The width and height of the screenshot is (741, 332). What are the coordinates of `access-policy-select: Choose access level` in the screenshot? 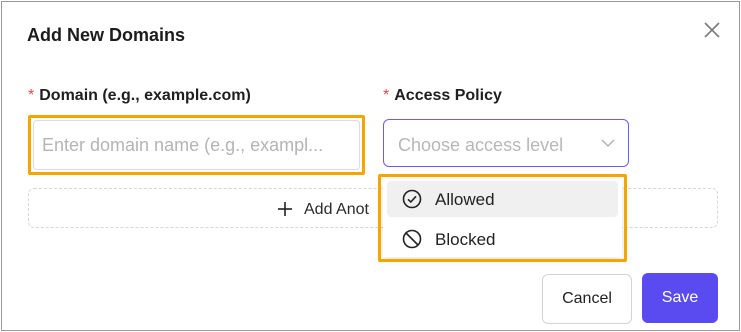 It's located at (506, 143).